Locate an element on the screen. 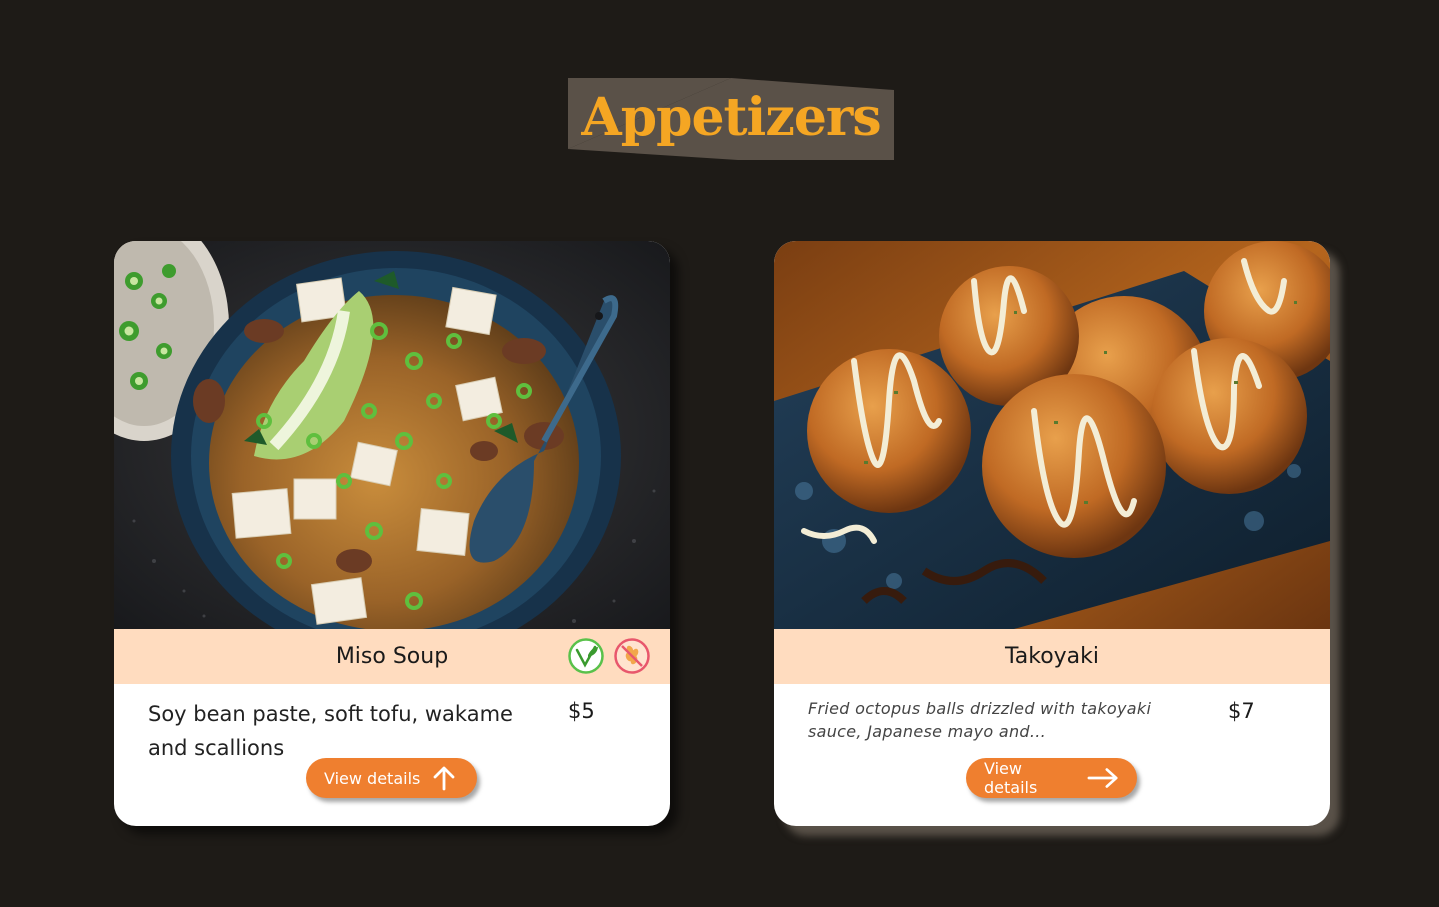 This screenshot has height=907, width=1439. item-name: Takoyaki is located at coordinates (1052, 656).